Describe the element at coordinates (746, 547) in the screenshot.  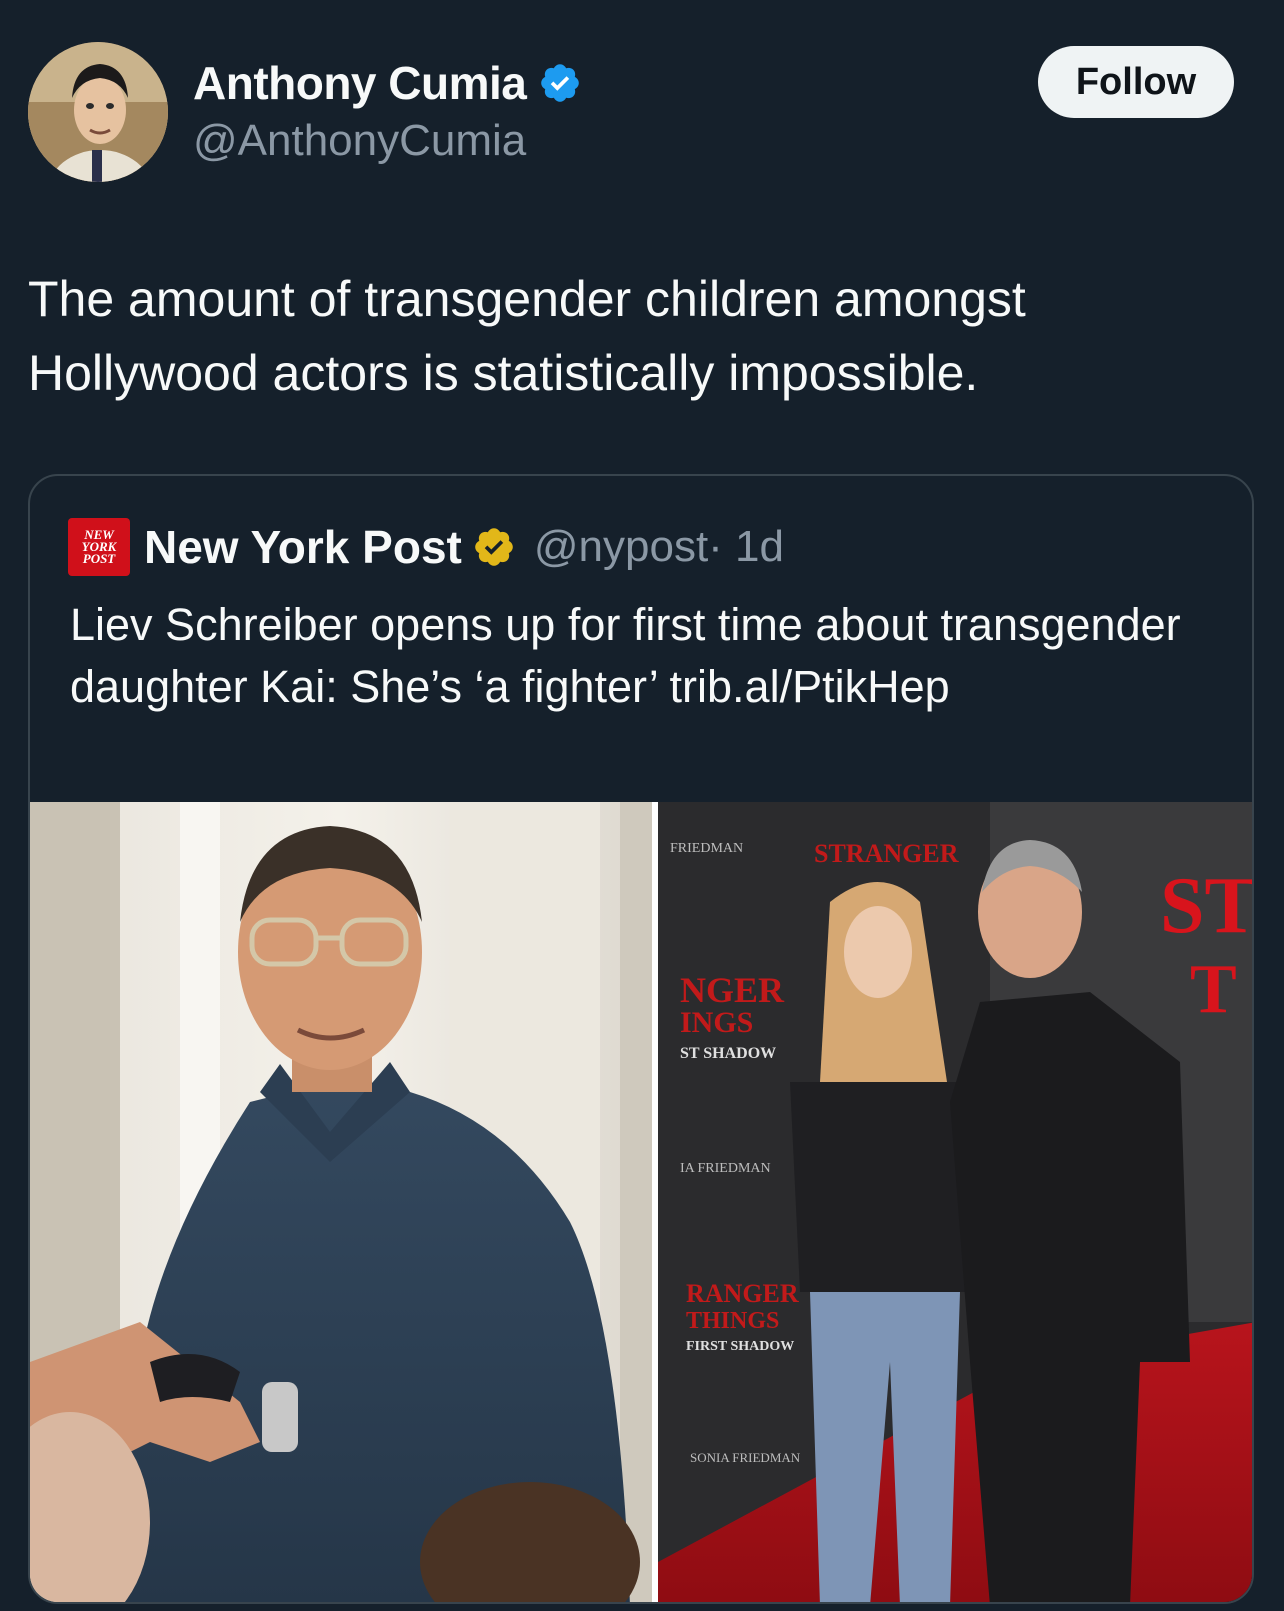
I see `quote-timestamp: · 1d` at that location.